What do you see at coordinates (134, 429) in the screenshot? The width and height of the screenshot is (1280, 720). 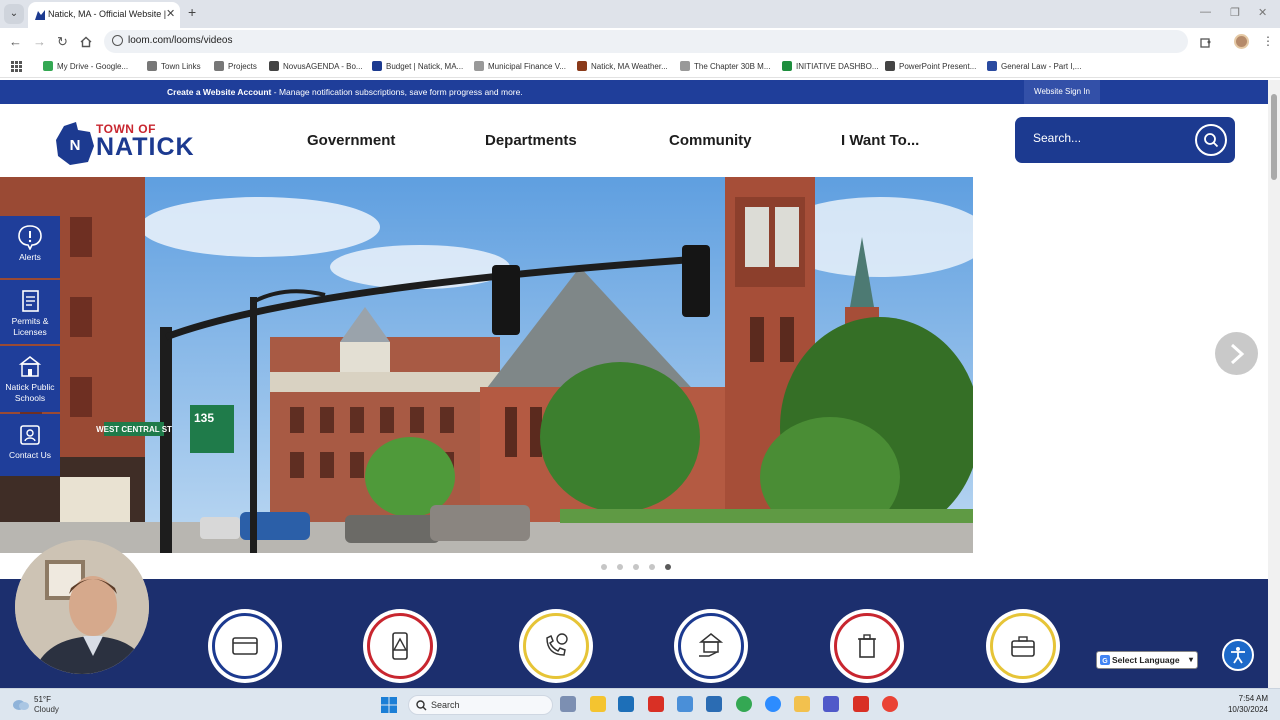 I see `street-sign-text: WEST CENTRAL ST` at bounding box center [134, 429].